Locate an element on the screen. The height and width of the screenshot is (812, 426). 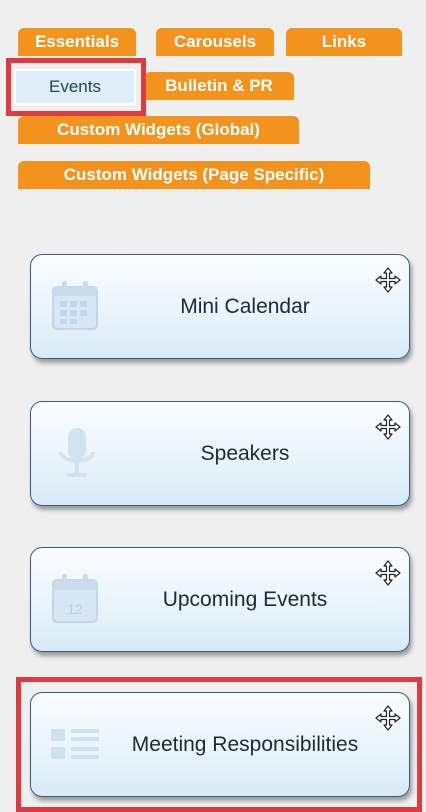
tab-carousels: Carousels is located at coordinates (215, 42).